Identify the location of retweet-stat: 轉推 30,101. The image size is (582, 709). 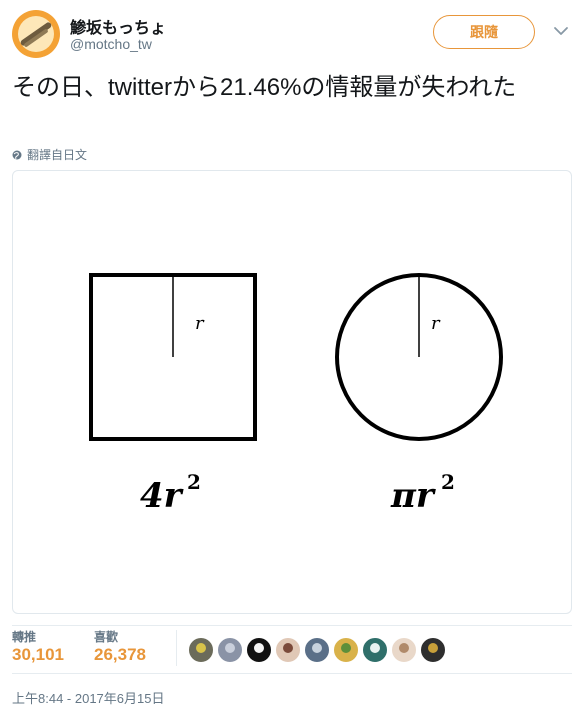
(38, 648).